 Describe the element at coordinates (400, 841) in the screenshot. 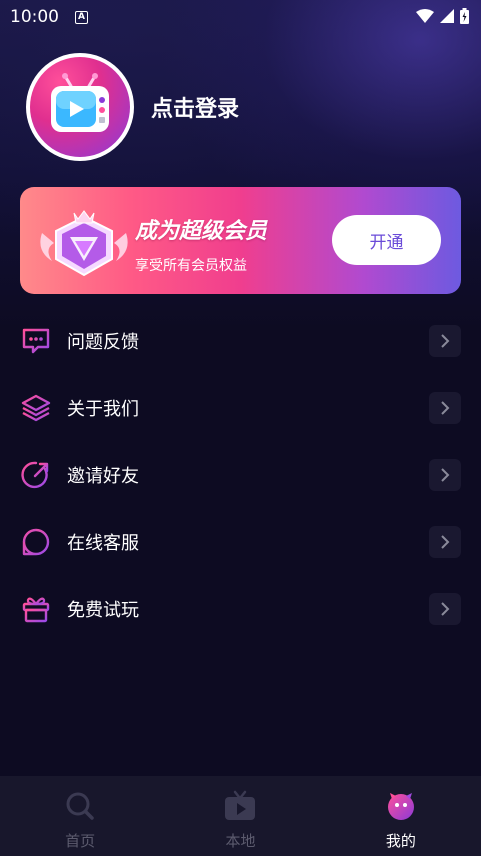

I see `tab-label-mine: 我的` at that location.